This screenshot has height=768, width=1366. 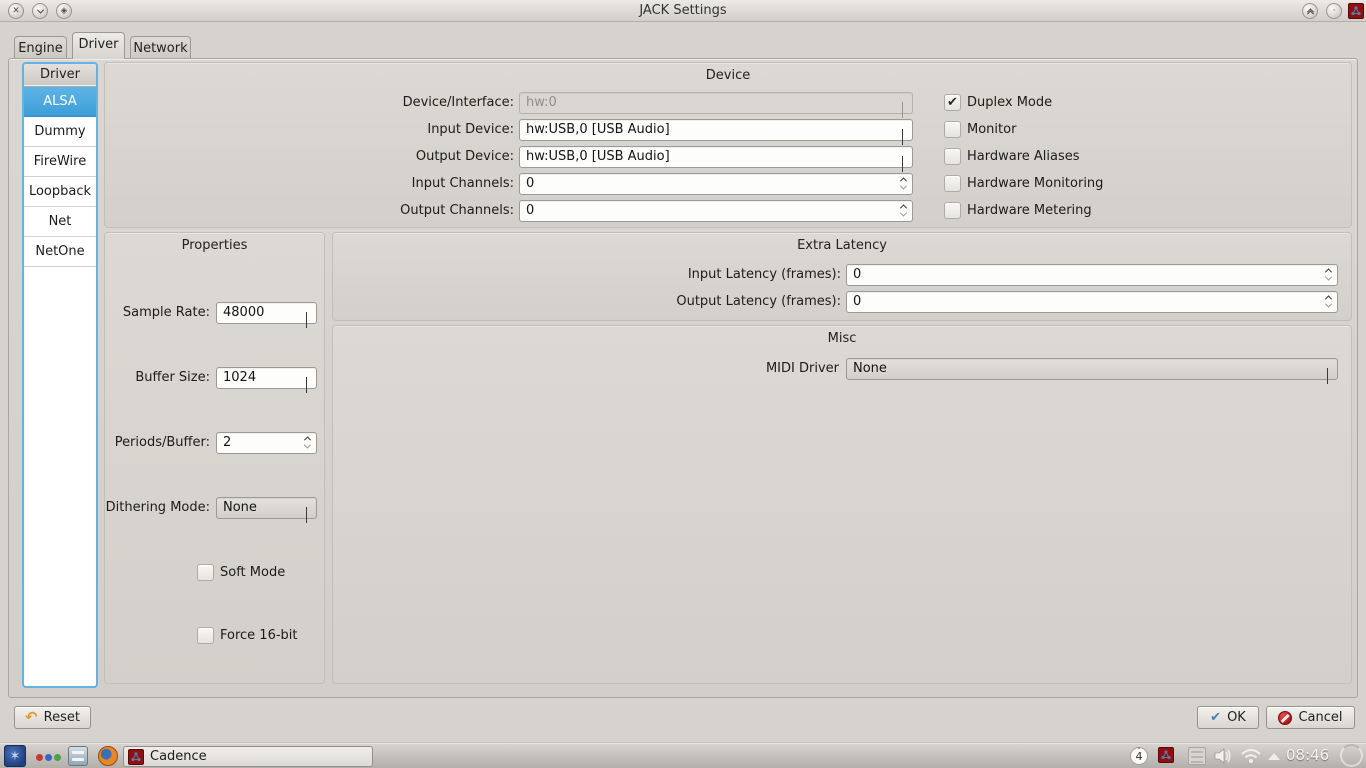 What do you see at coordinates (266, 380) in the screenshot?
I see `buffer-size-combobox: 1024` at bounding box center [266, 380].